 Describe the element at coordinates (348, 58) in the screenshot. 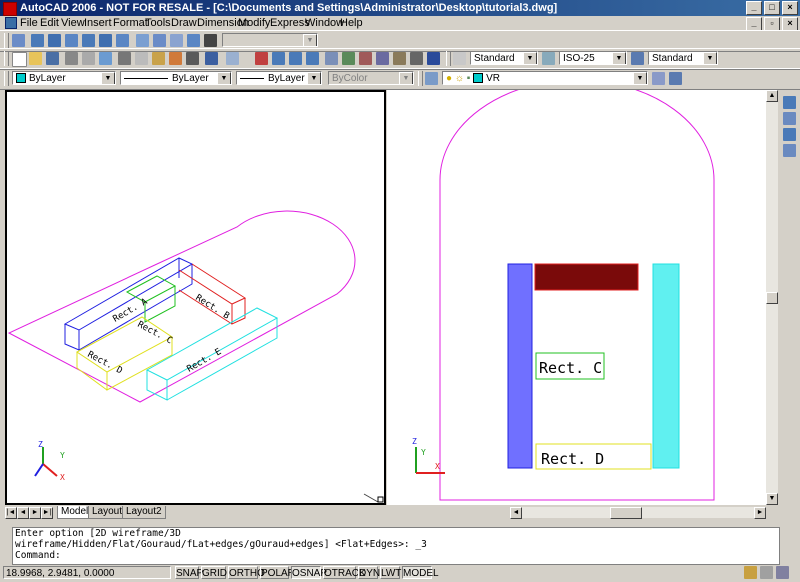

I see `design-center-icon` at that location.